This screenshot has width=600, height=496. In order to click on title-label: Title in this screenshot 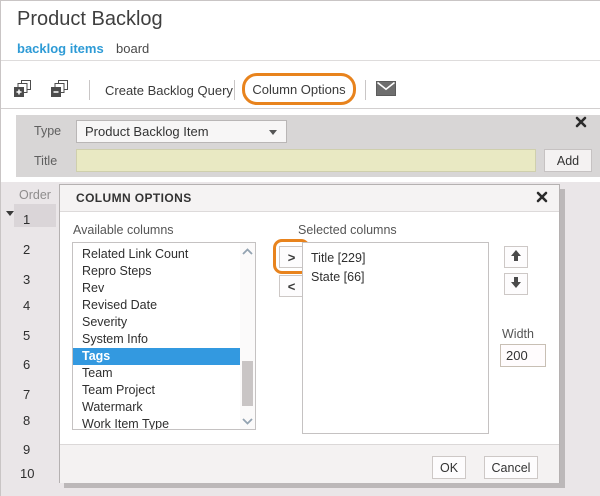, I will do `click(46, 161)`.